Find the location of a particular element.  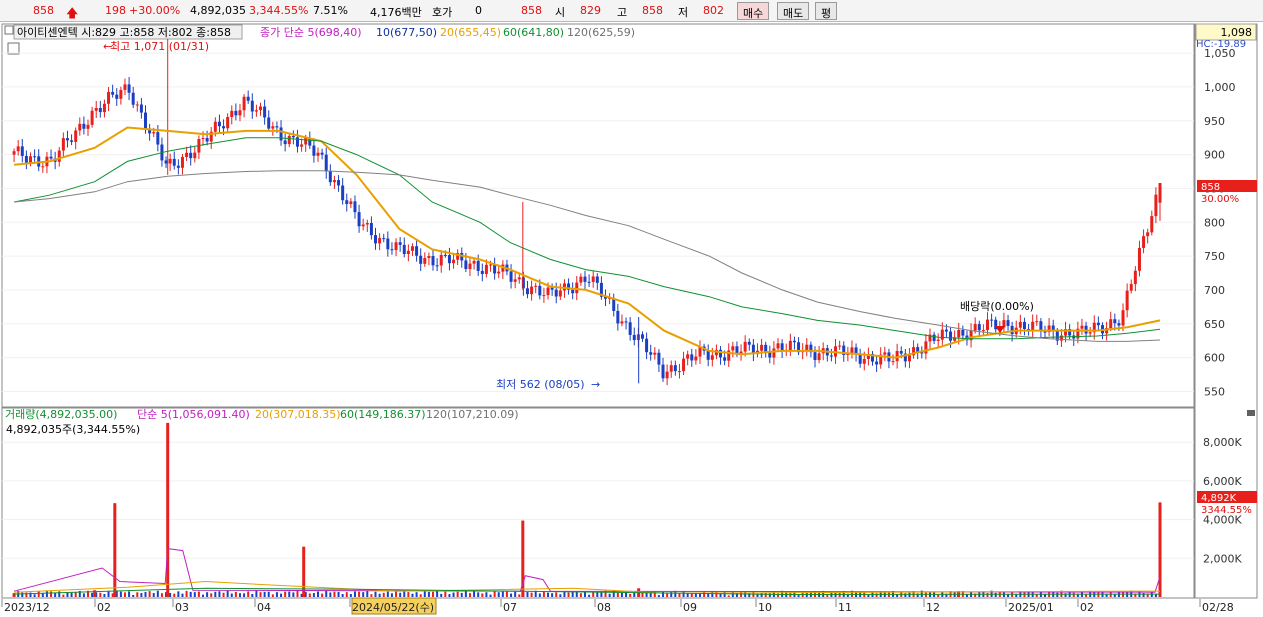

buy-button: 매수 is located at coordinates (753, 11).